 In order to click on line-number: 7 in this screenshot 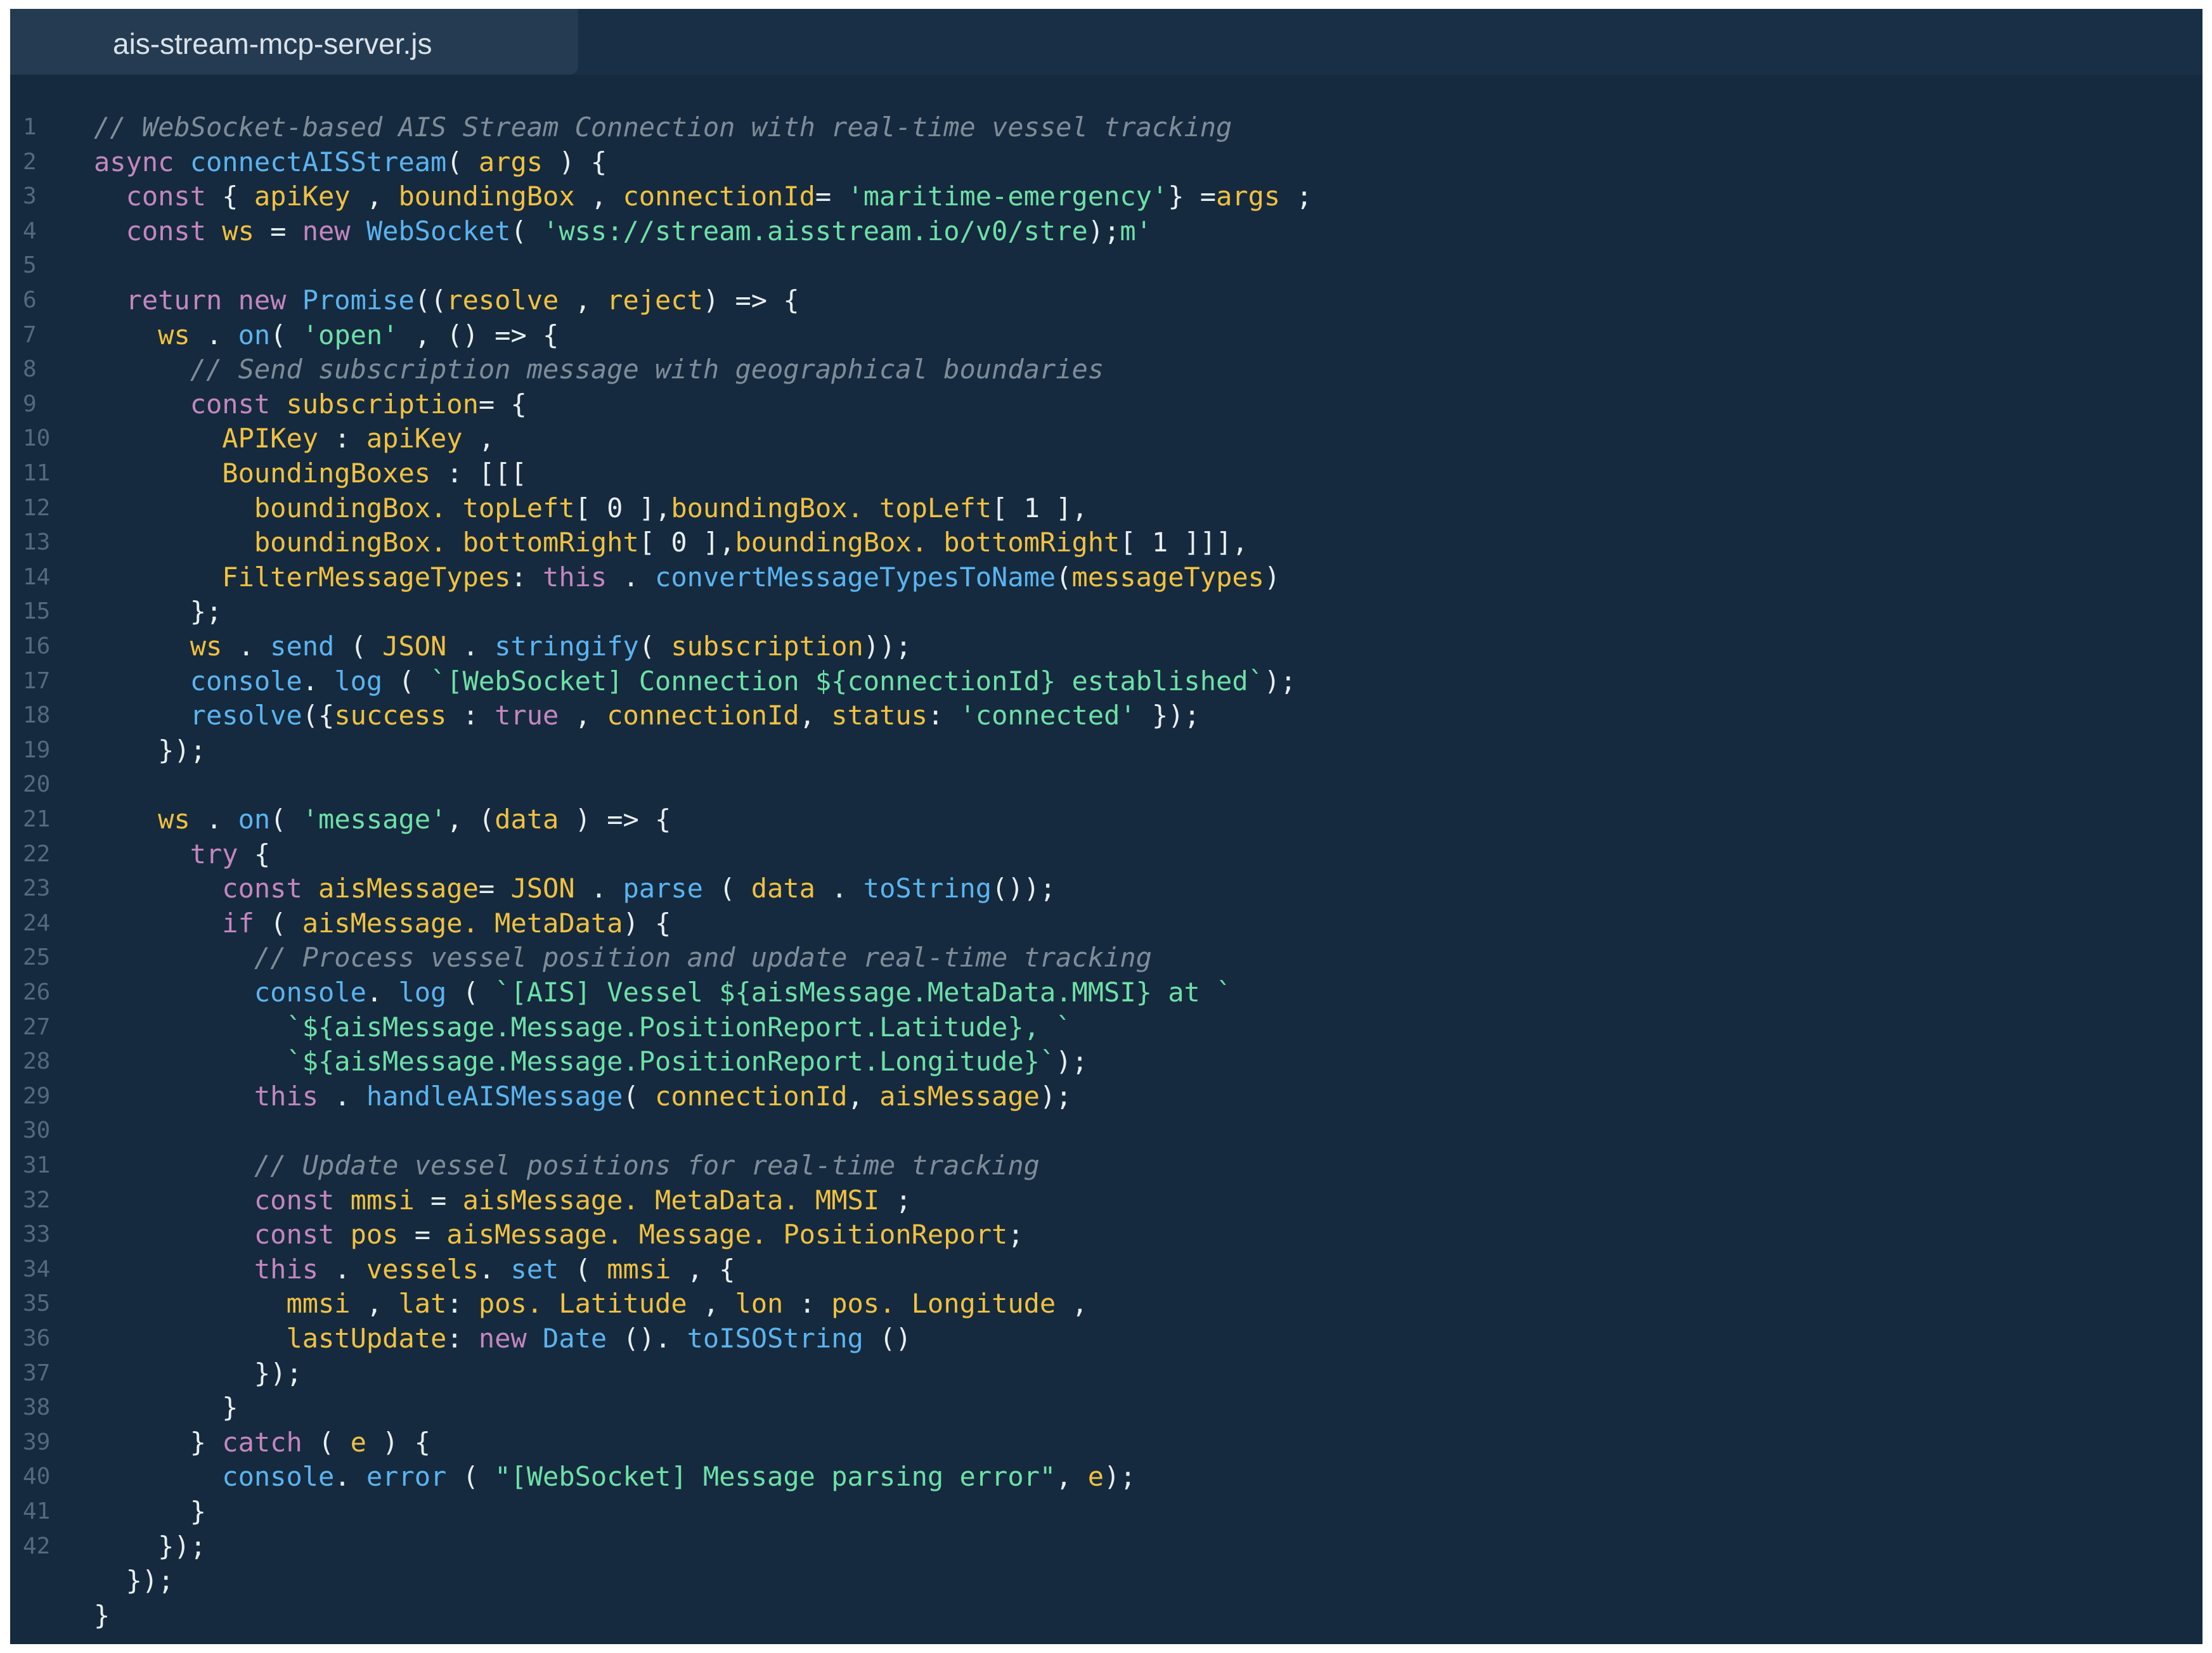, I will do `click(30, 334)`.